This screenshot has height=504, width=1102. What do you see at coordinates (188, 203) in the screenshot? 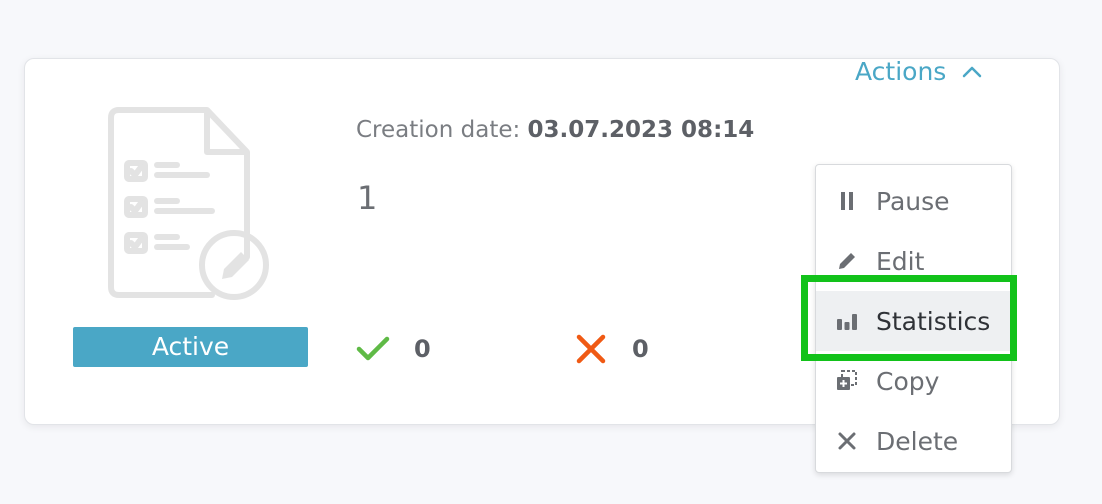
I see `document-checklist-icon` at bounding box center [188, 203].